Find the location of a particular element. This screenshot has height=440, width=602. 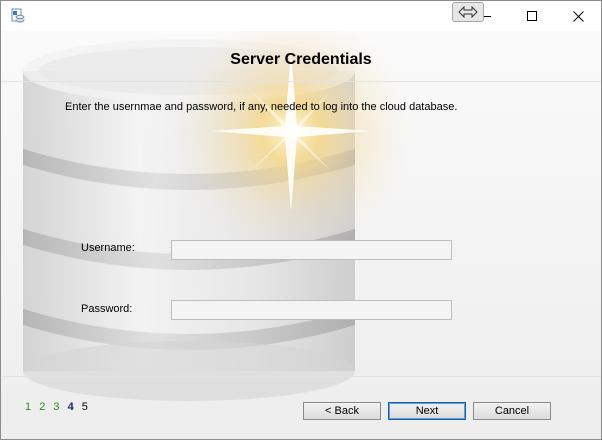

close-button is located at coordinates (578, 16).